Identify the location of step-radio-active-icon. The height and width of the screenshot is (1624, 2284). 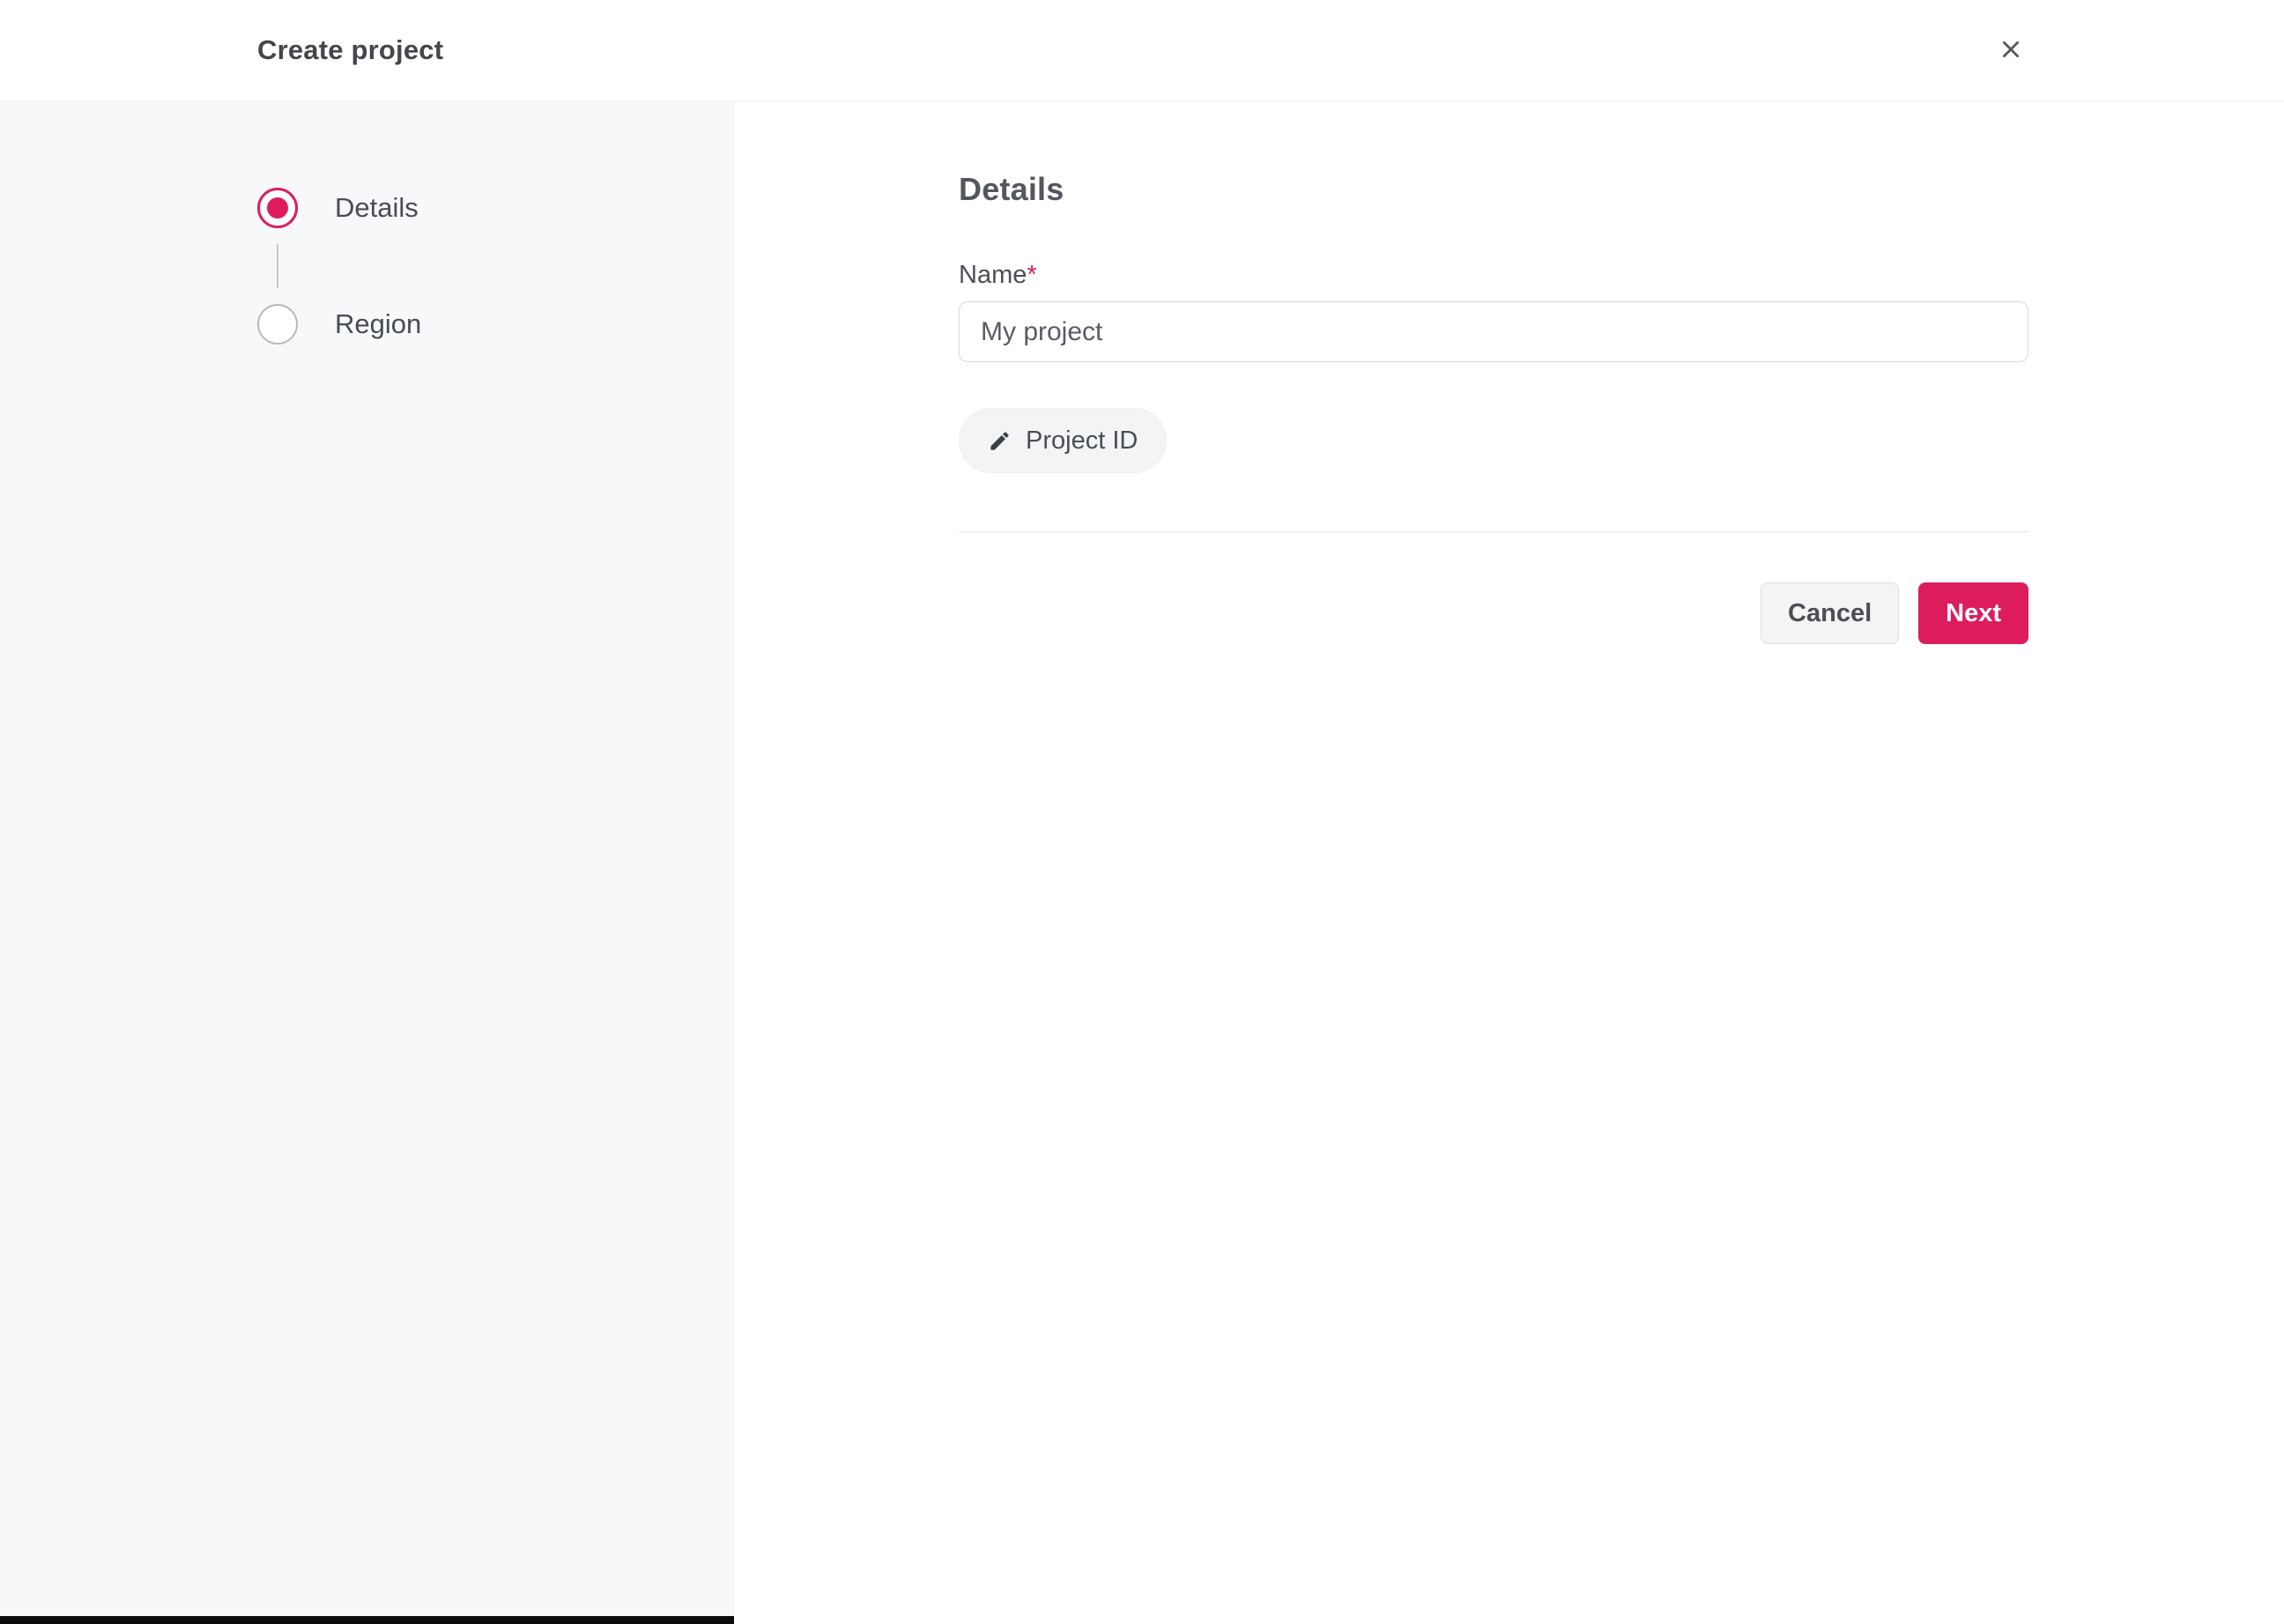
(278, 208).